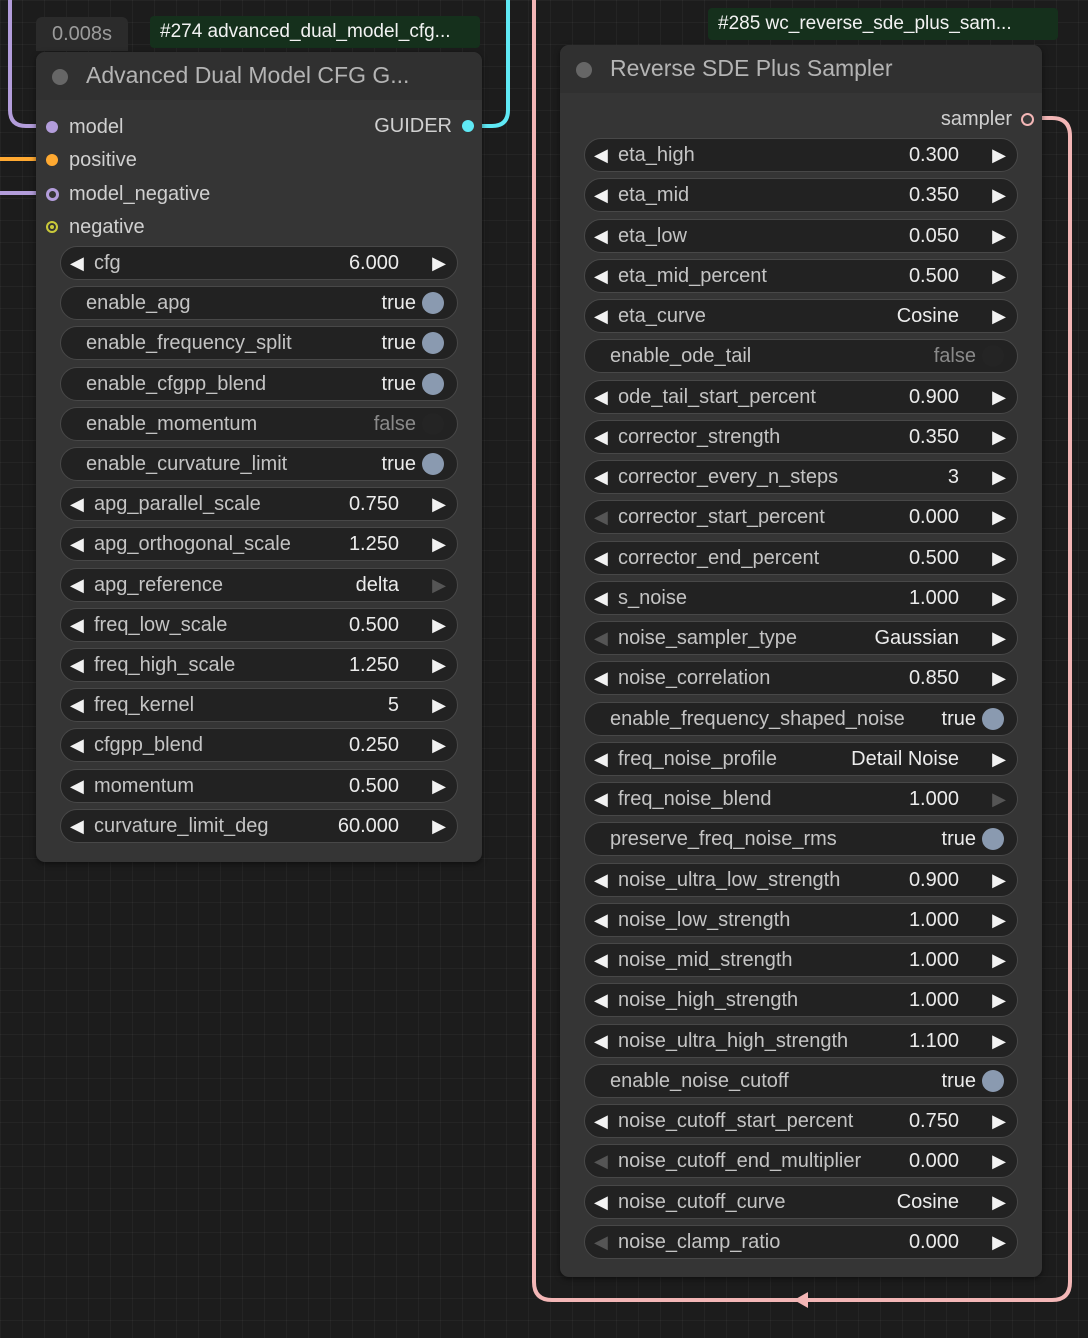 This screenshot has width=1088, height=1338. Describe the element at coordinates (259, 625) in the screenshot. I see `widget-freq-low-scale: ◀ freq_low_scale 0.500 ▶` at that location.